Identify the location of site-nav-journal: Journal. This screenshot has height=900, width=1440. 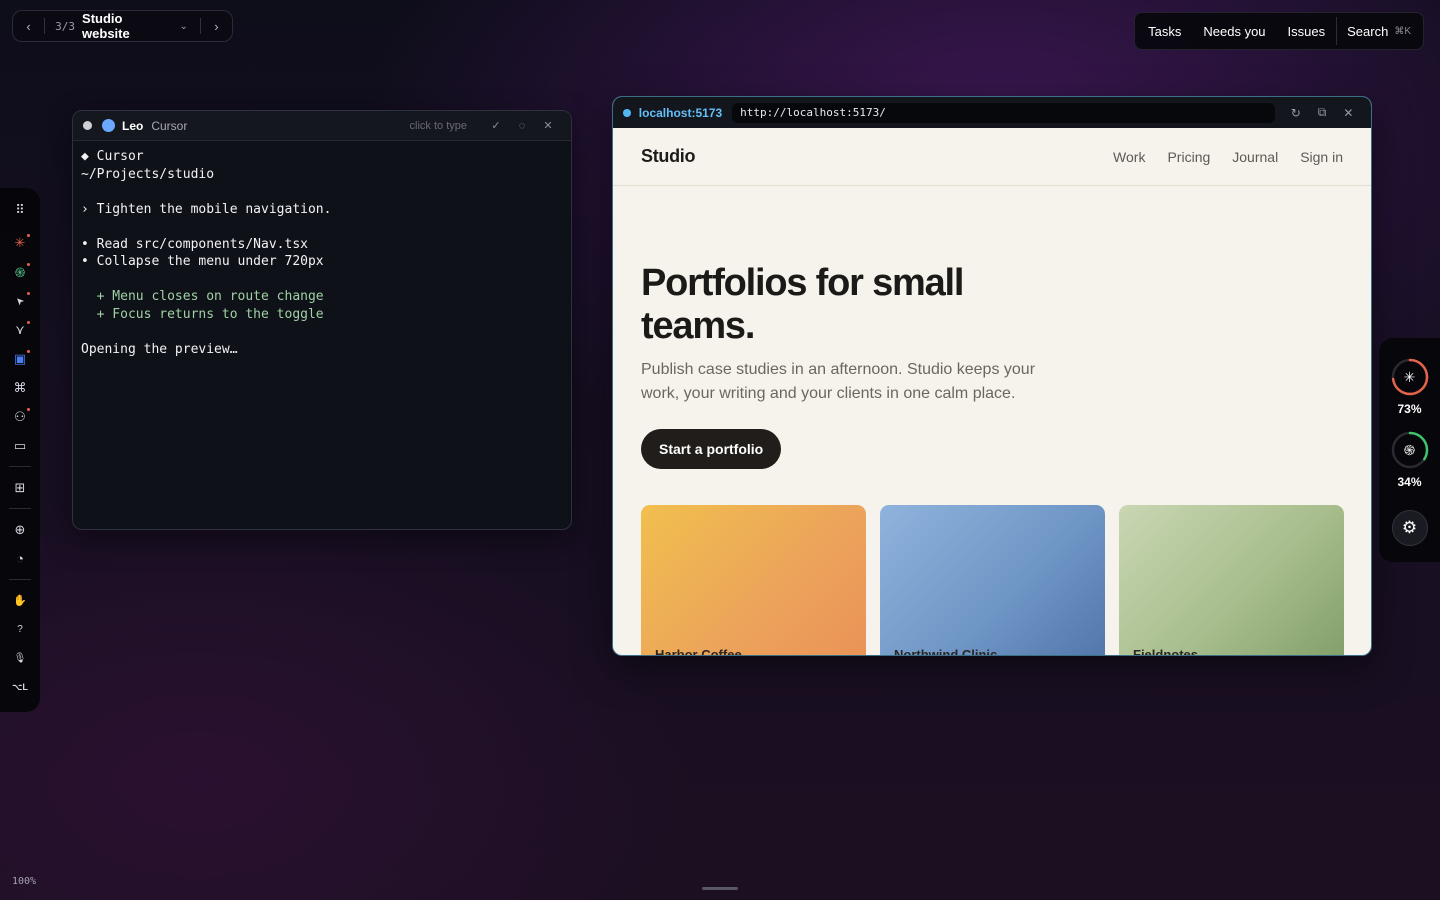
(1255, 157).